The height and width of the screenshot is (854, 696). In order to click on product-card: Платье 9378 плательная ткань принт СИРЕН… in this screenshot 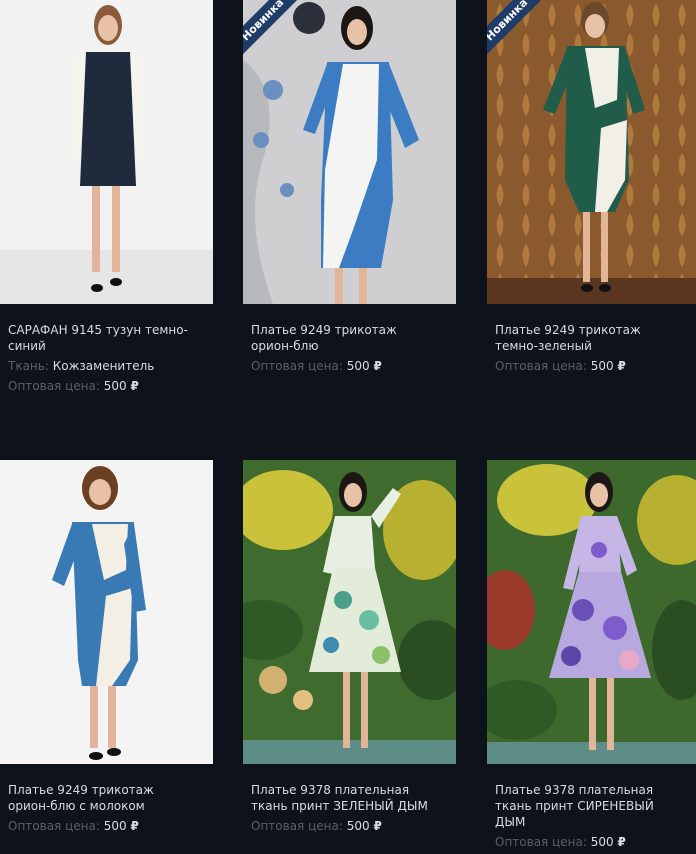, I will do `click(591, 655)`.